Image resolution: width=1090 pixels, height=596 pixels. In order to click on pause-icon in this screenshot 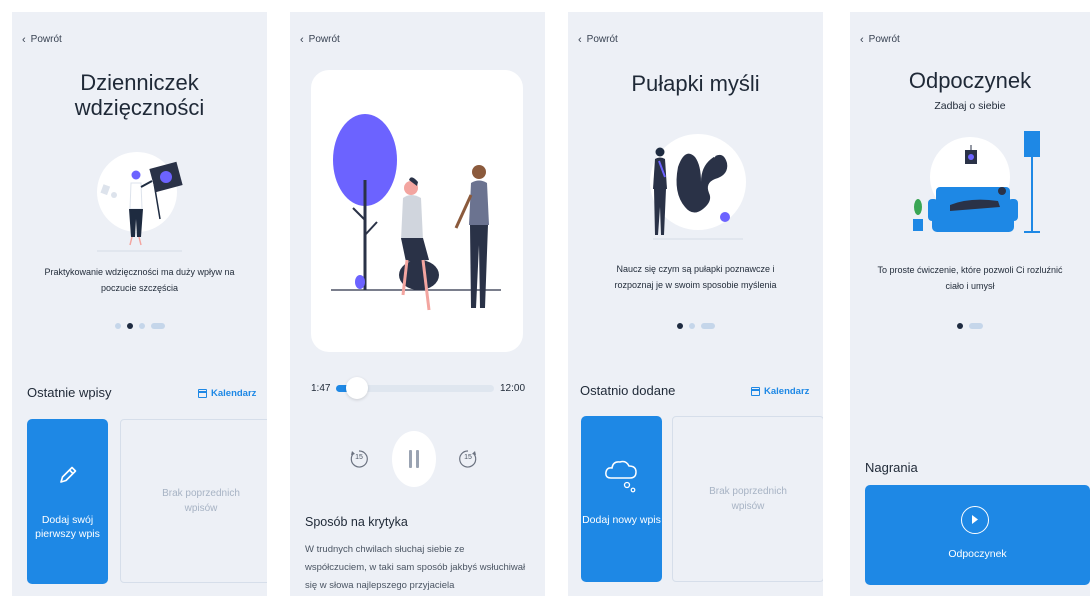, I will do `click(414, 459)`.